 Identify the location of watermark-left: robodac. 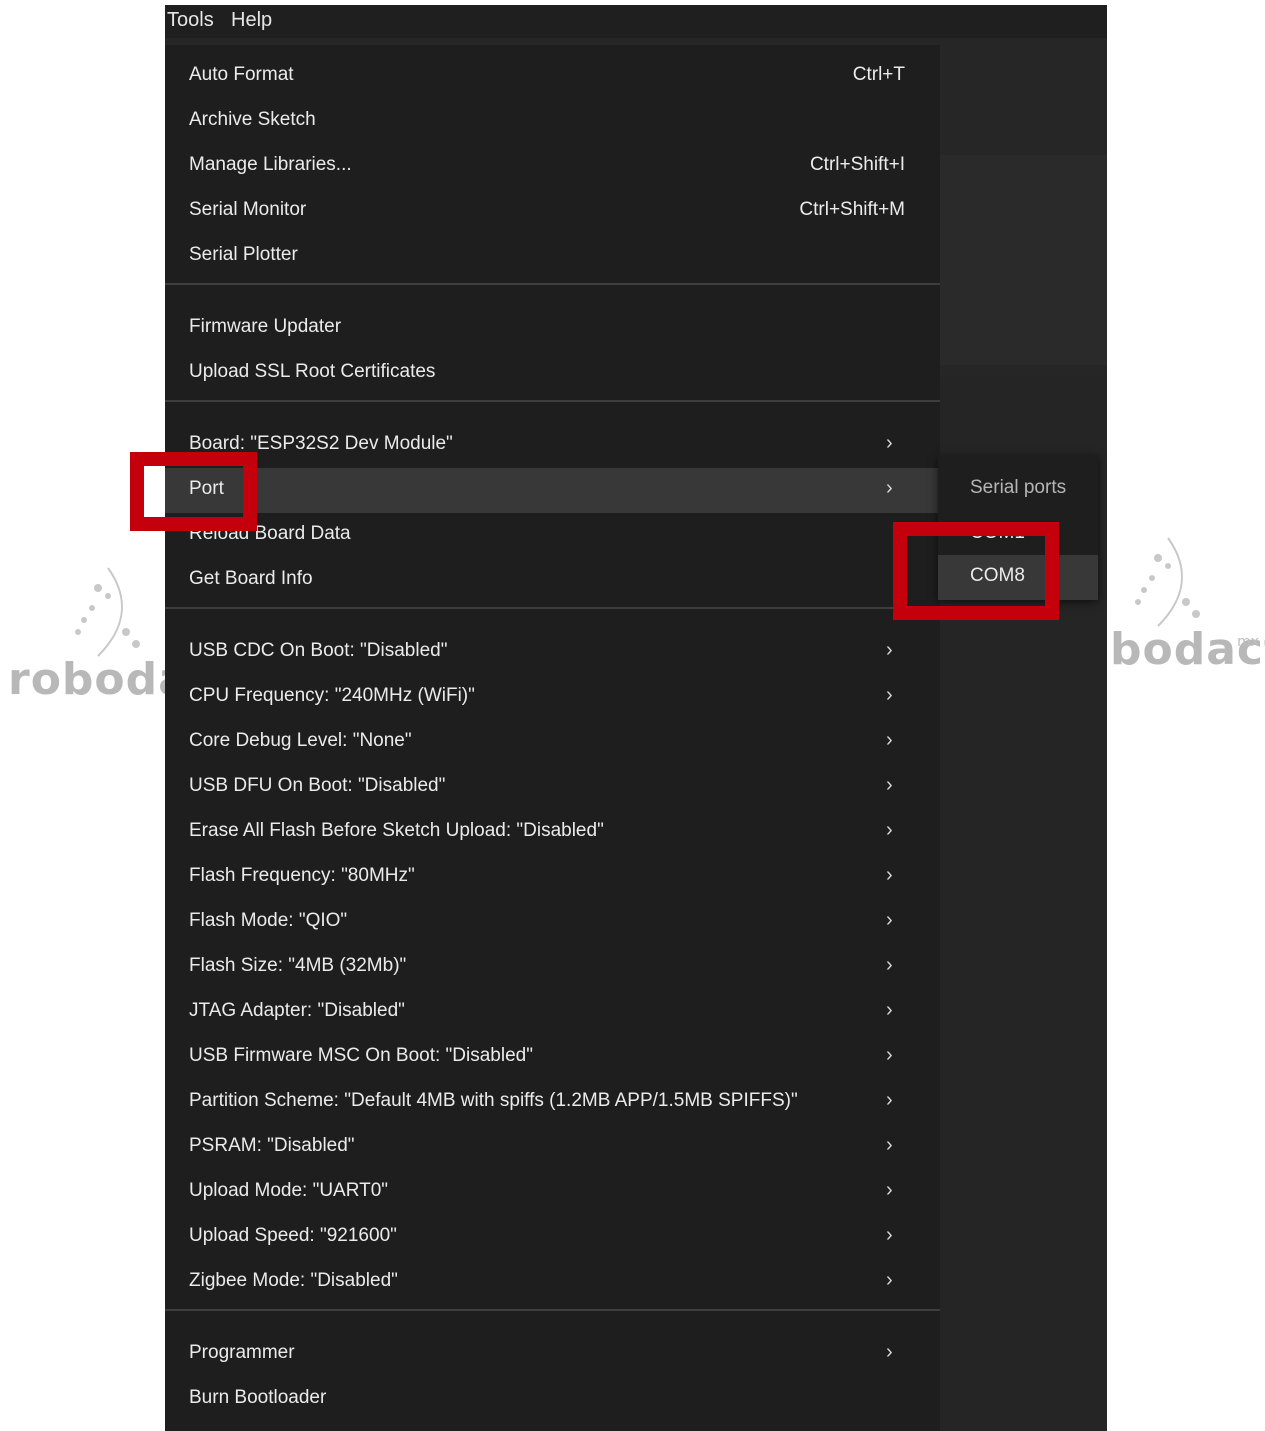
(88, 641).